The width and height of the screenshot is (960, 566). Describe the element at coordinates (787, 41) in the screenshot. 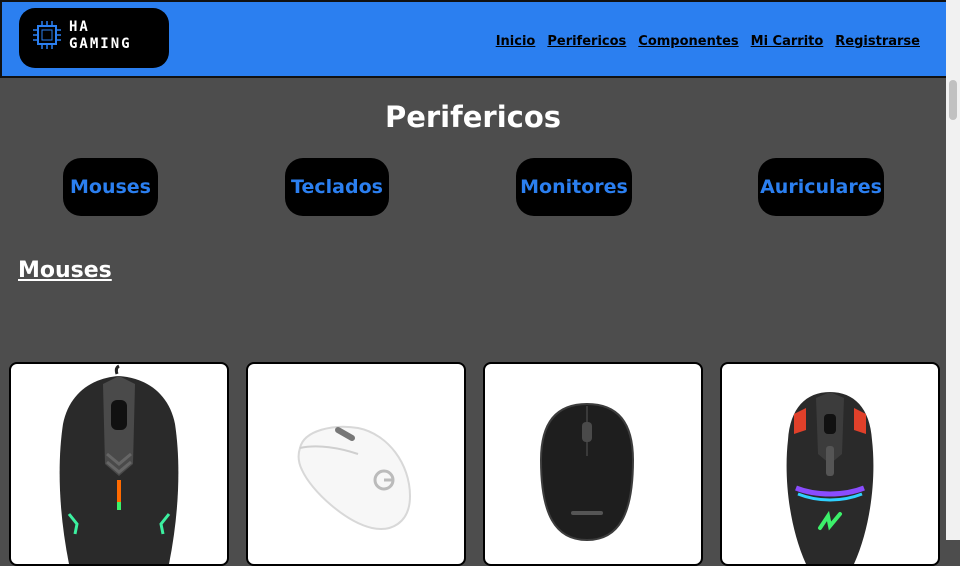

I see `nav-link-mi-carrito: Mi Carrito` at that location.